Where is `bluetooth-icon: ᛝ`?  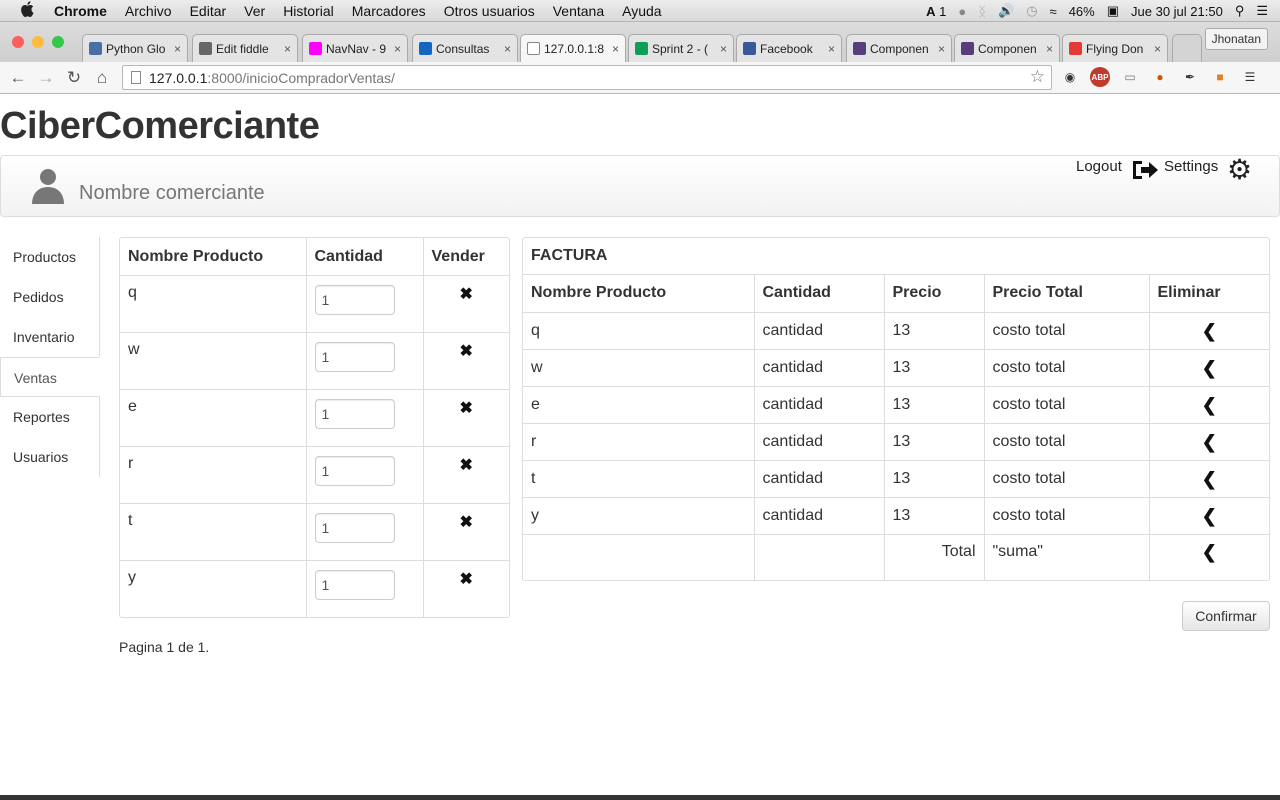
bluetooth-icon: ᛝ is located at coordinates (982, 11).